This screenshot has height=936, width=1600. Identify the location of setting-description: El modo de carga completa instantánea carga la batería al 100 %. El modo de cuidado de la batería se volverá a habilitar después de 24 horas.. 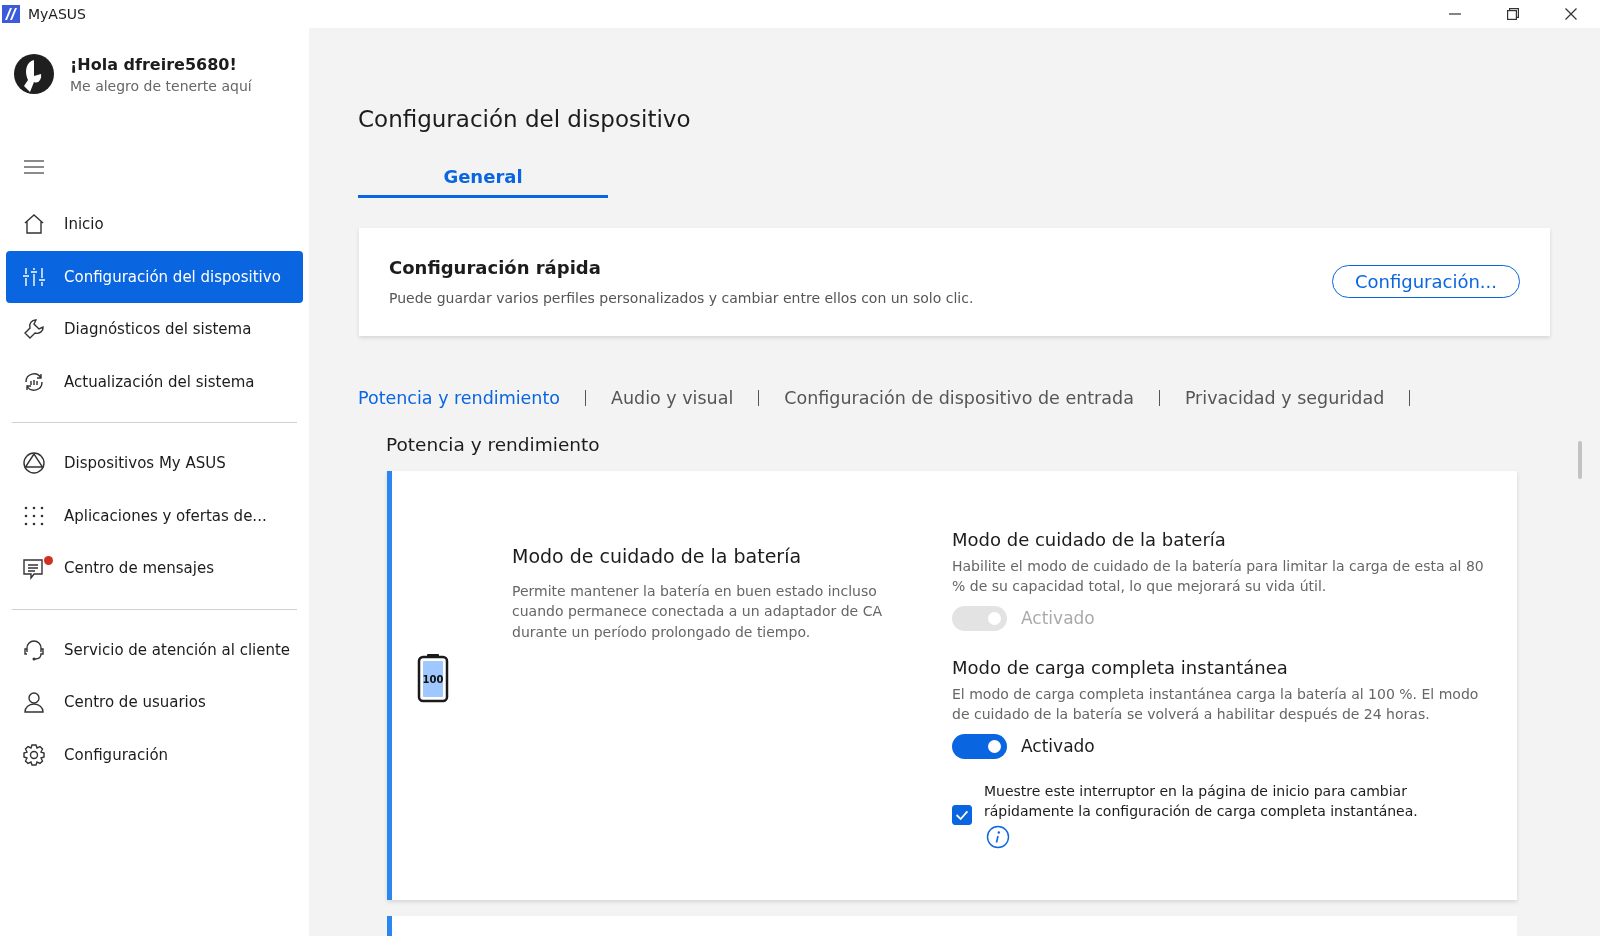
(1216, 704).